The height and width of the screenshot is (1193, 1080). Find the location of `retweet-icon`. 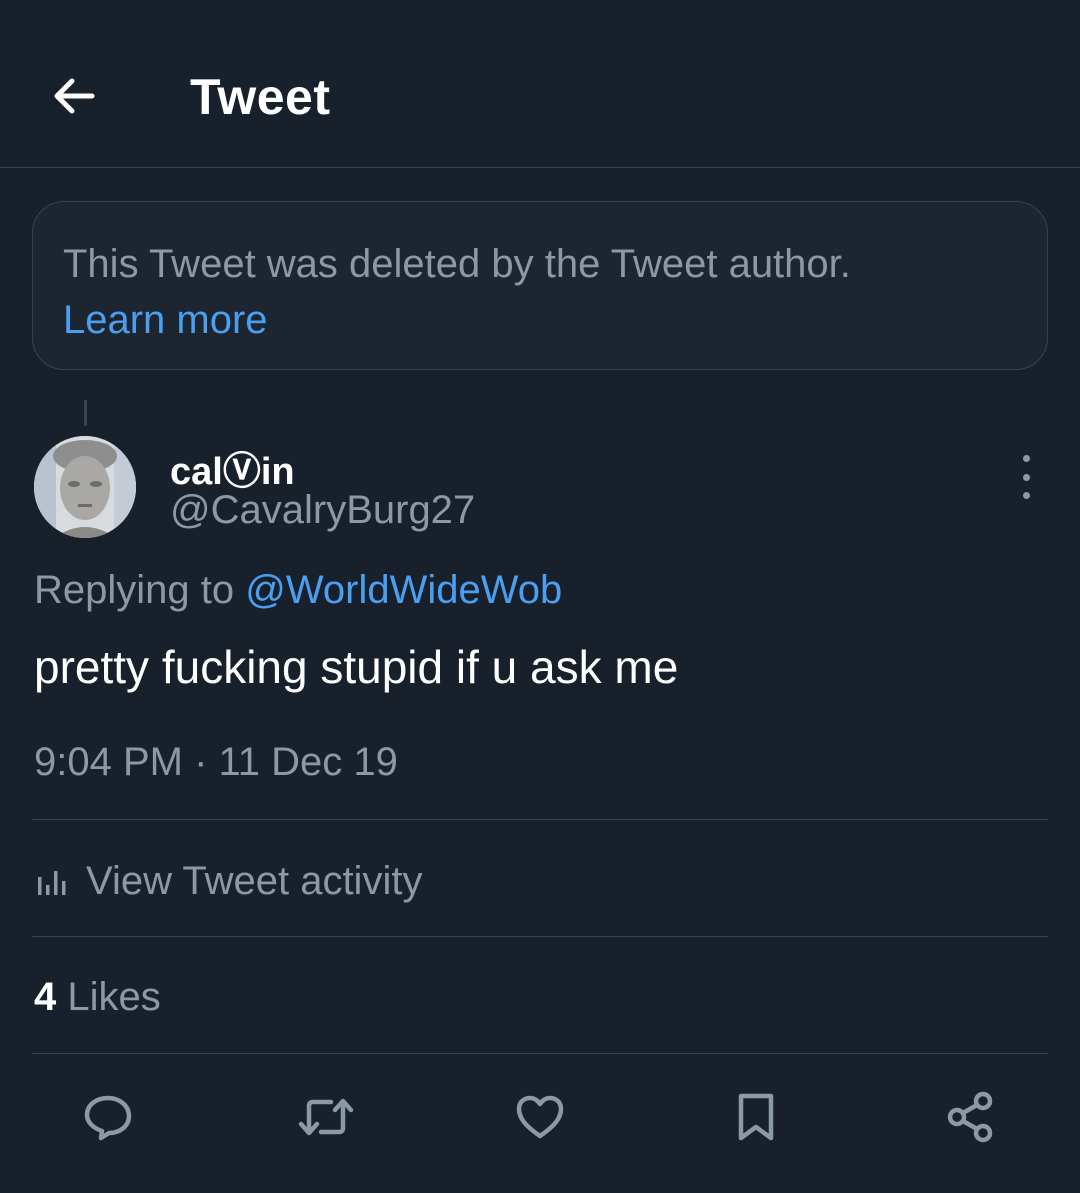

retweet-icon is located at coordinates (326, 1117).